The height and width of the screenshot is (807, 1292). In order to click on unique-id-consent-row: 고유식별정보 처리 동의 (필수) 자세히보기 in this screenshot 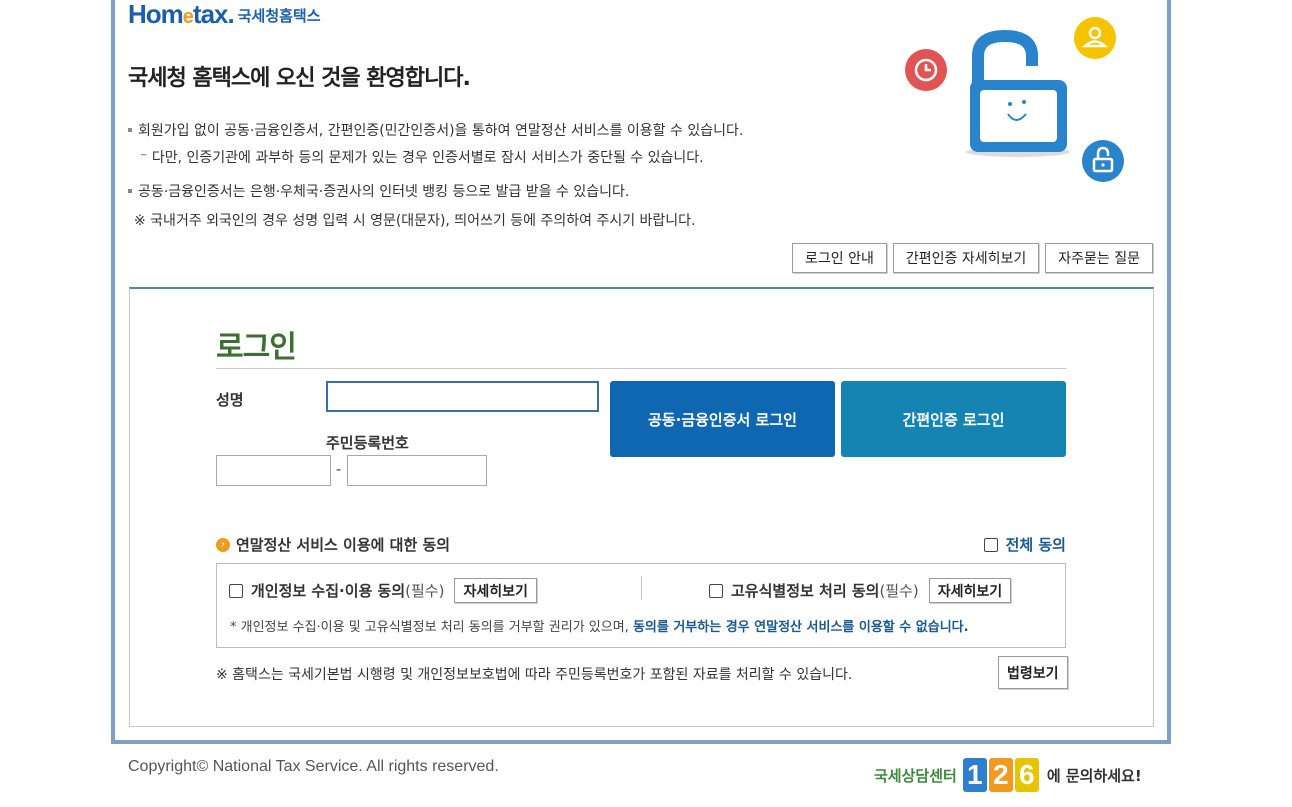, I will do `click(860, 590)`.